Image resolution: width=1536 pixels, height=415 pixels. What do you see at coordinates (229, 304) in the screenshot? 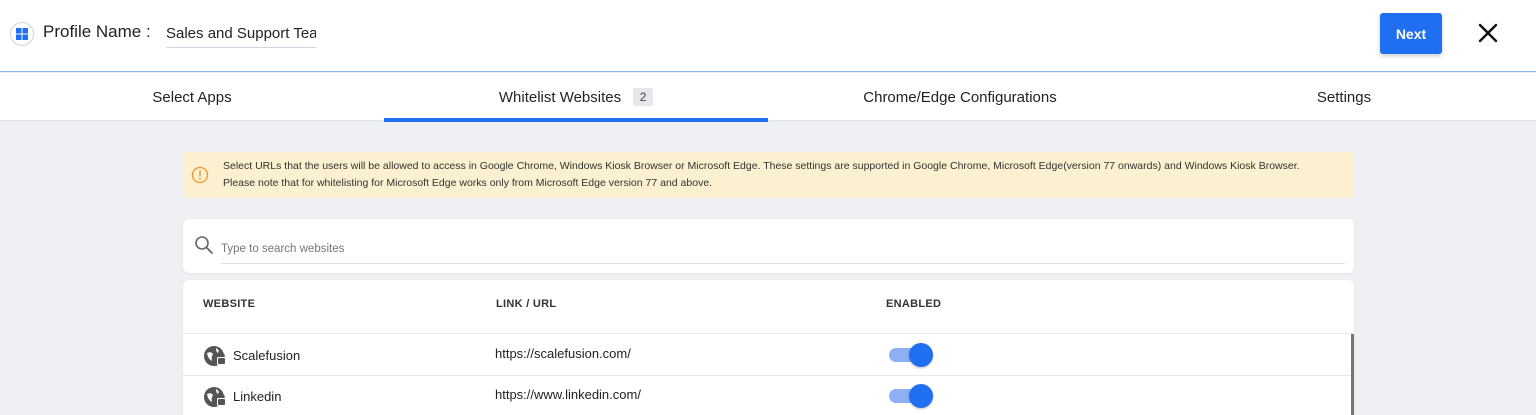
I see `column-header-website: WEBSITE` at bounding box center [229, 304].